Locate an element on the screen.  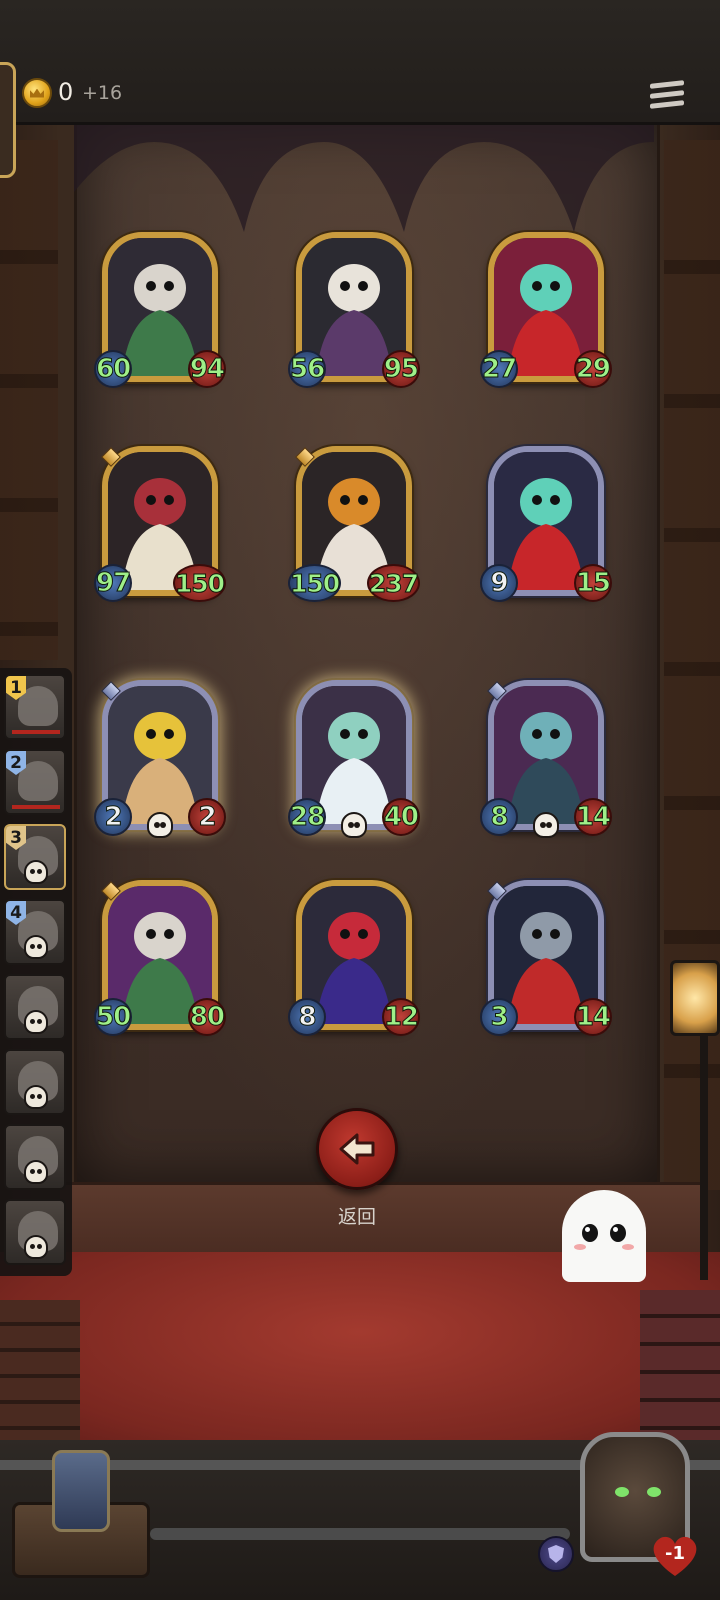
book-stack-left is located at coordinates (40, 1370).